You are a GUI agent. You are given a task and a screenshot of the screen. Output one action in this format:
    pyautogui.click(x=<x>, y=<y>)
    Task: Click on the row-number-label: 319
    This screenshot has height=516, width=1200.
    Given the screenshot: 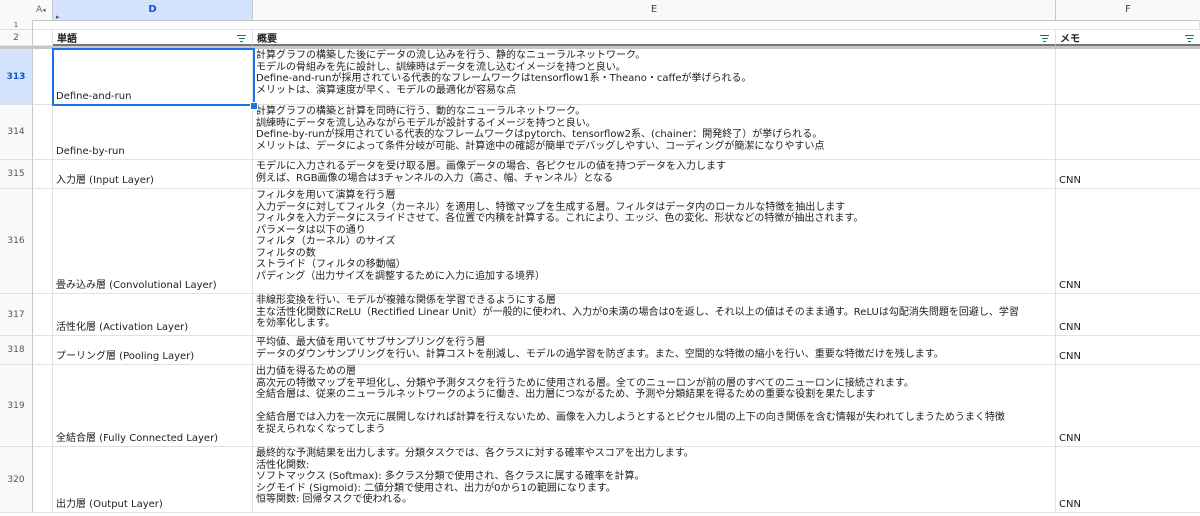 What is the action you would take?
    pyautogui.click(x=16, y=405)
    